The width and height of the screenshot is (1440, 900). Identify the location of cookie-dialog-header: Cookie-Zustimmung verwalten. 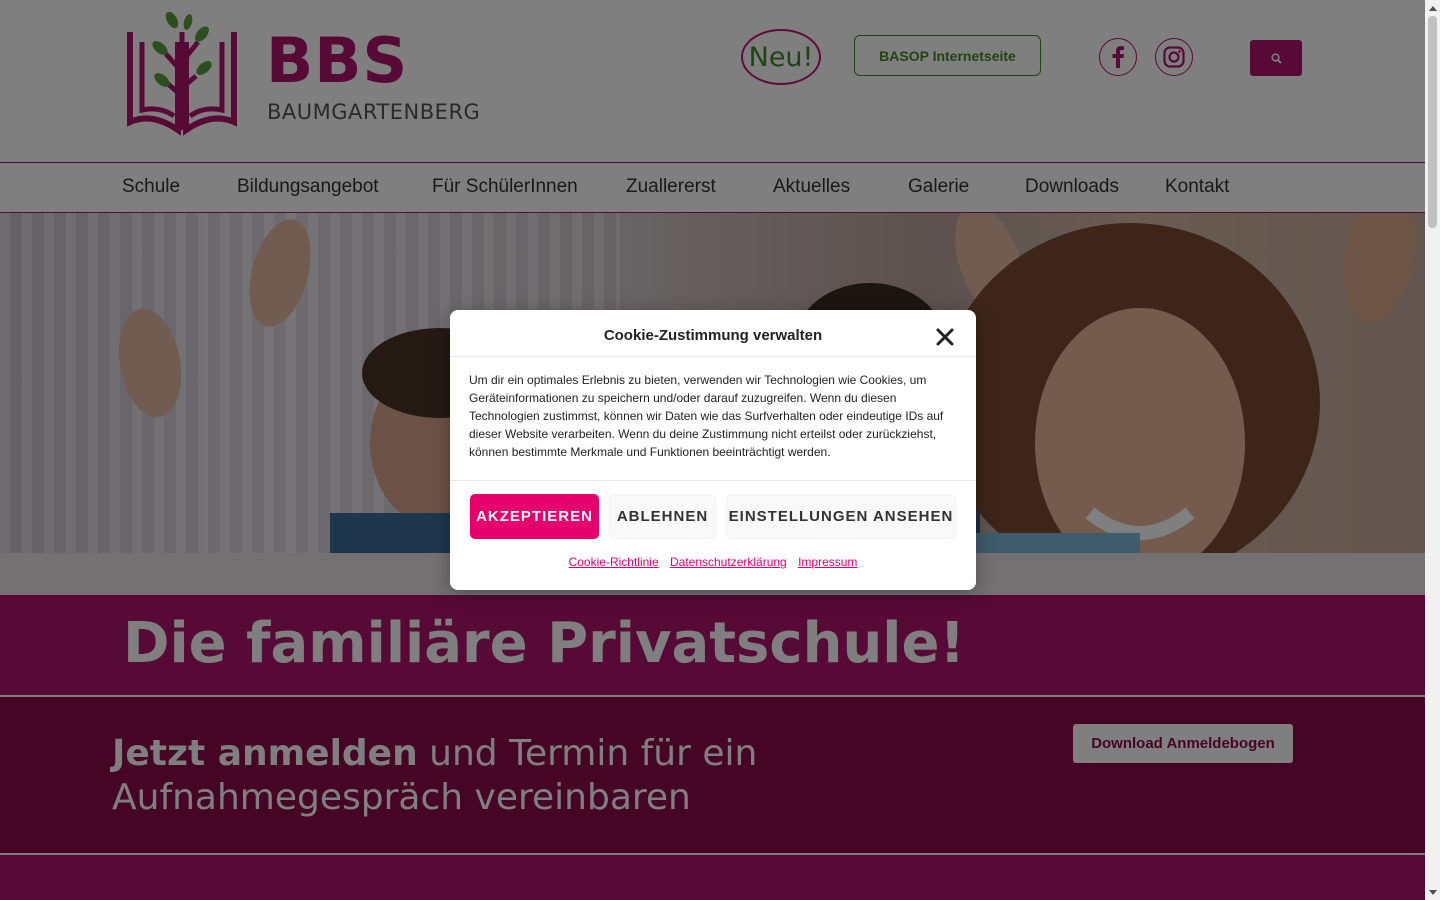
(713, 333).